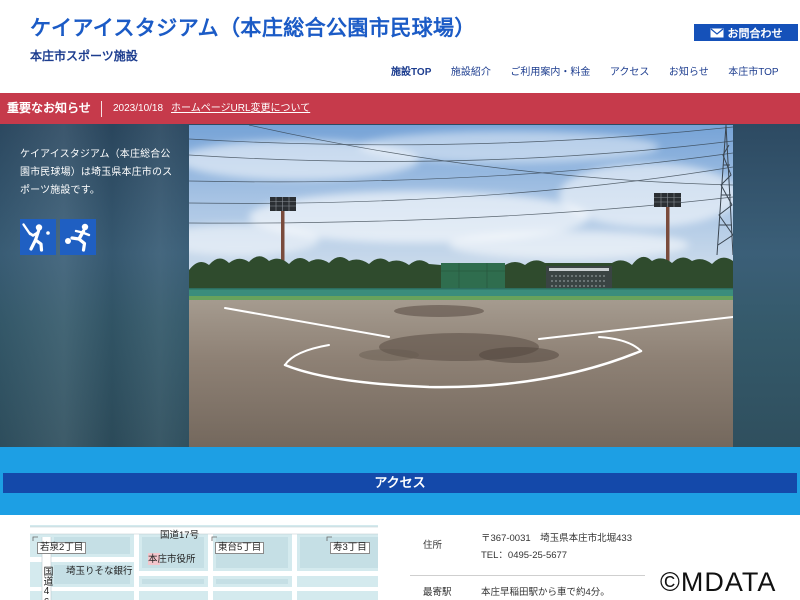  Describe the element at coordinates (38, 237) in the screenshot. I see `baseball-icon` at that location.